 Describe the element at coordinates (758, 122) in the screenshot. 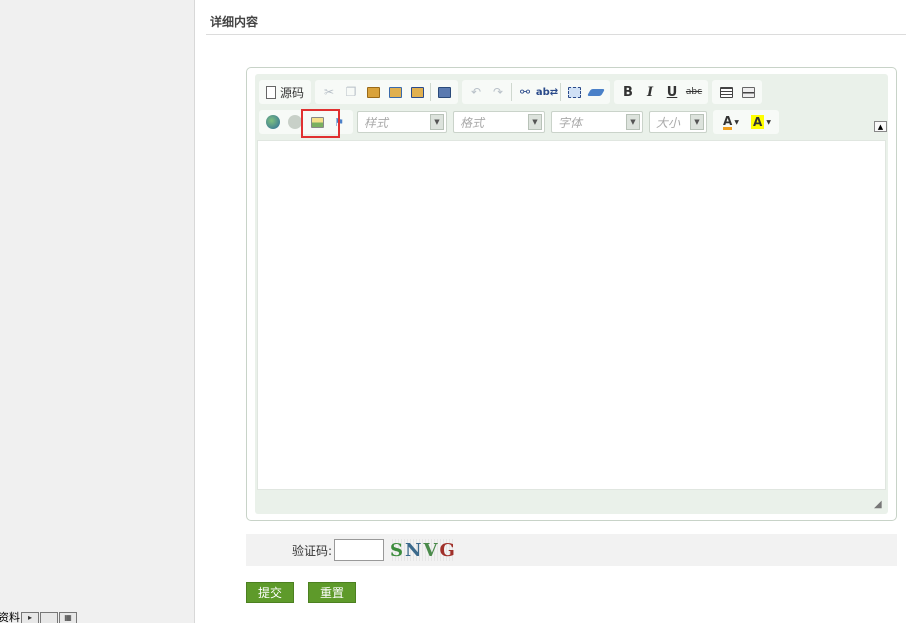

I see `highlight-color-icon: A` at that location.